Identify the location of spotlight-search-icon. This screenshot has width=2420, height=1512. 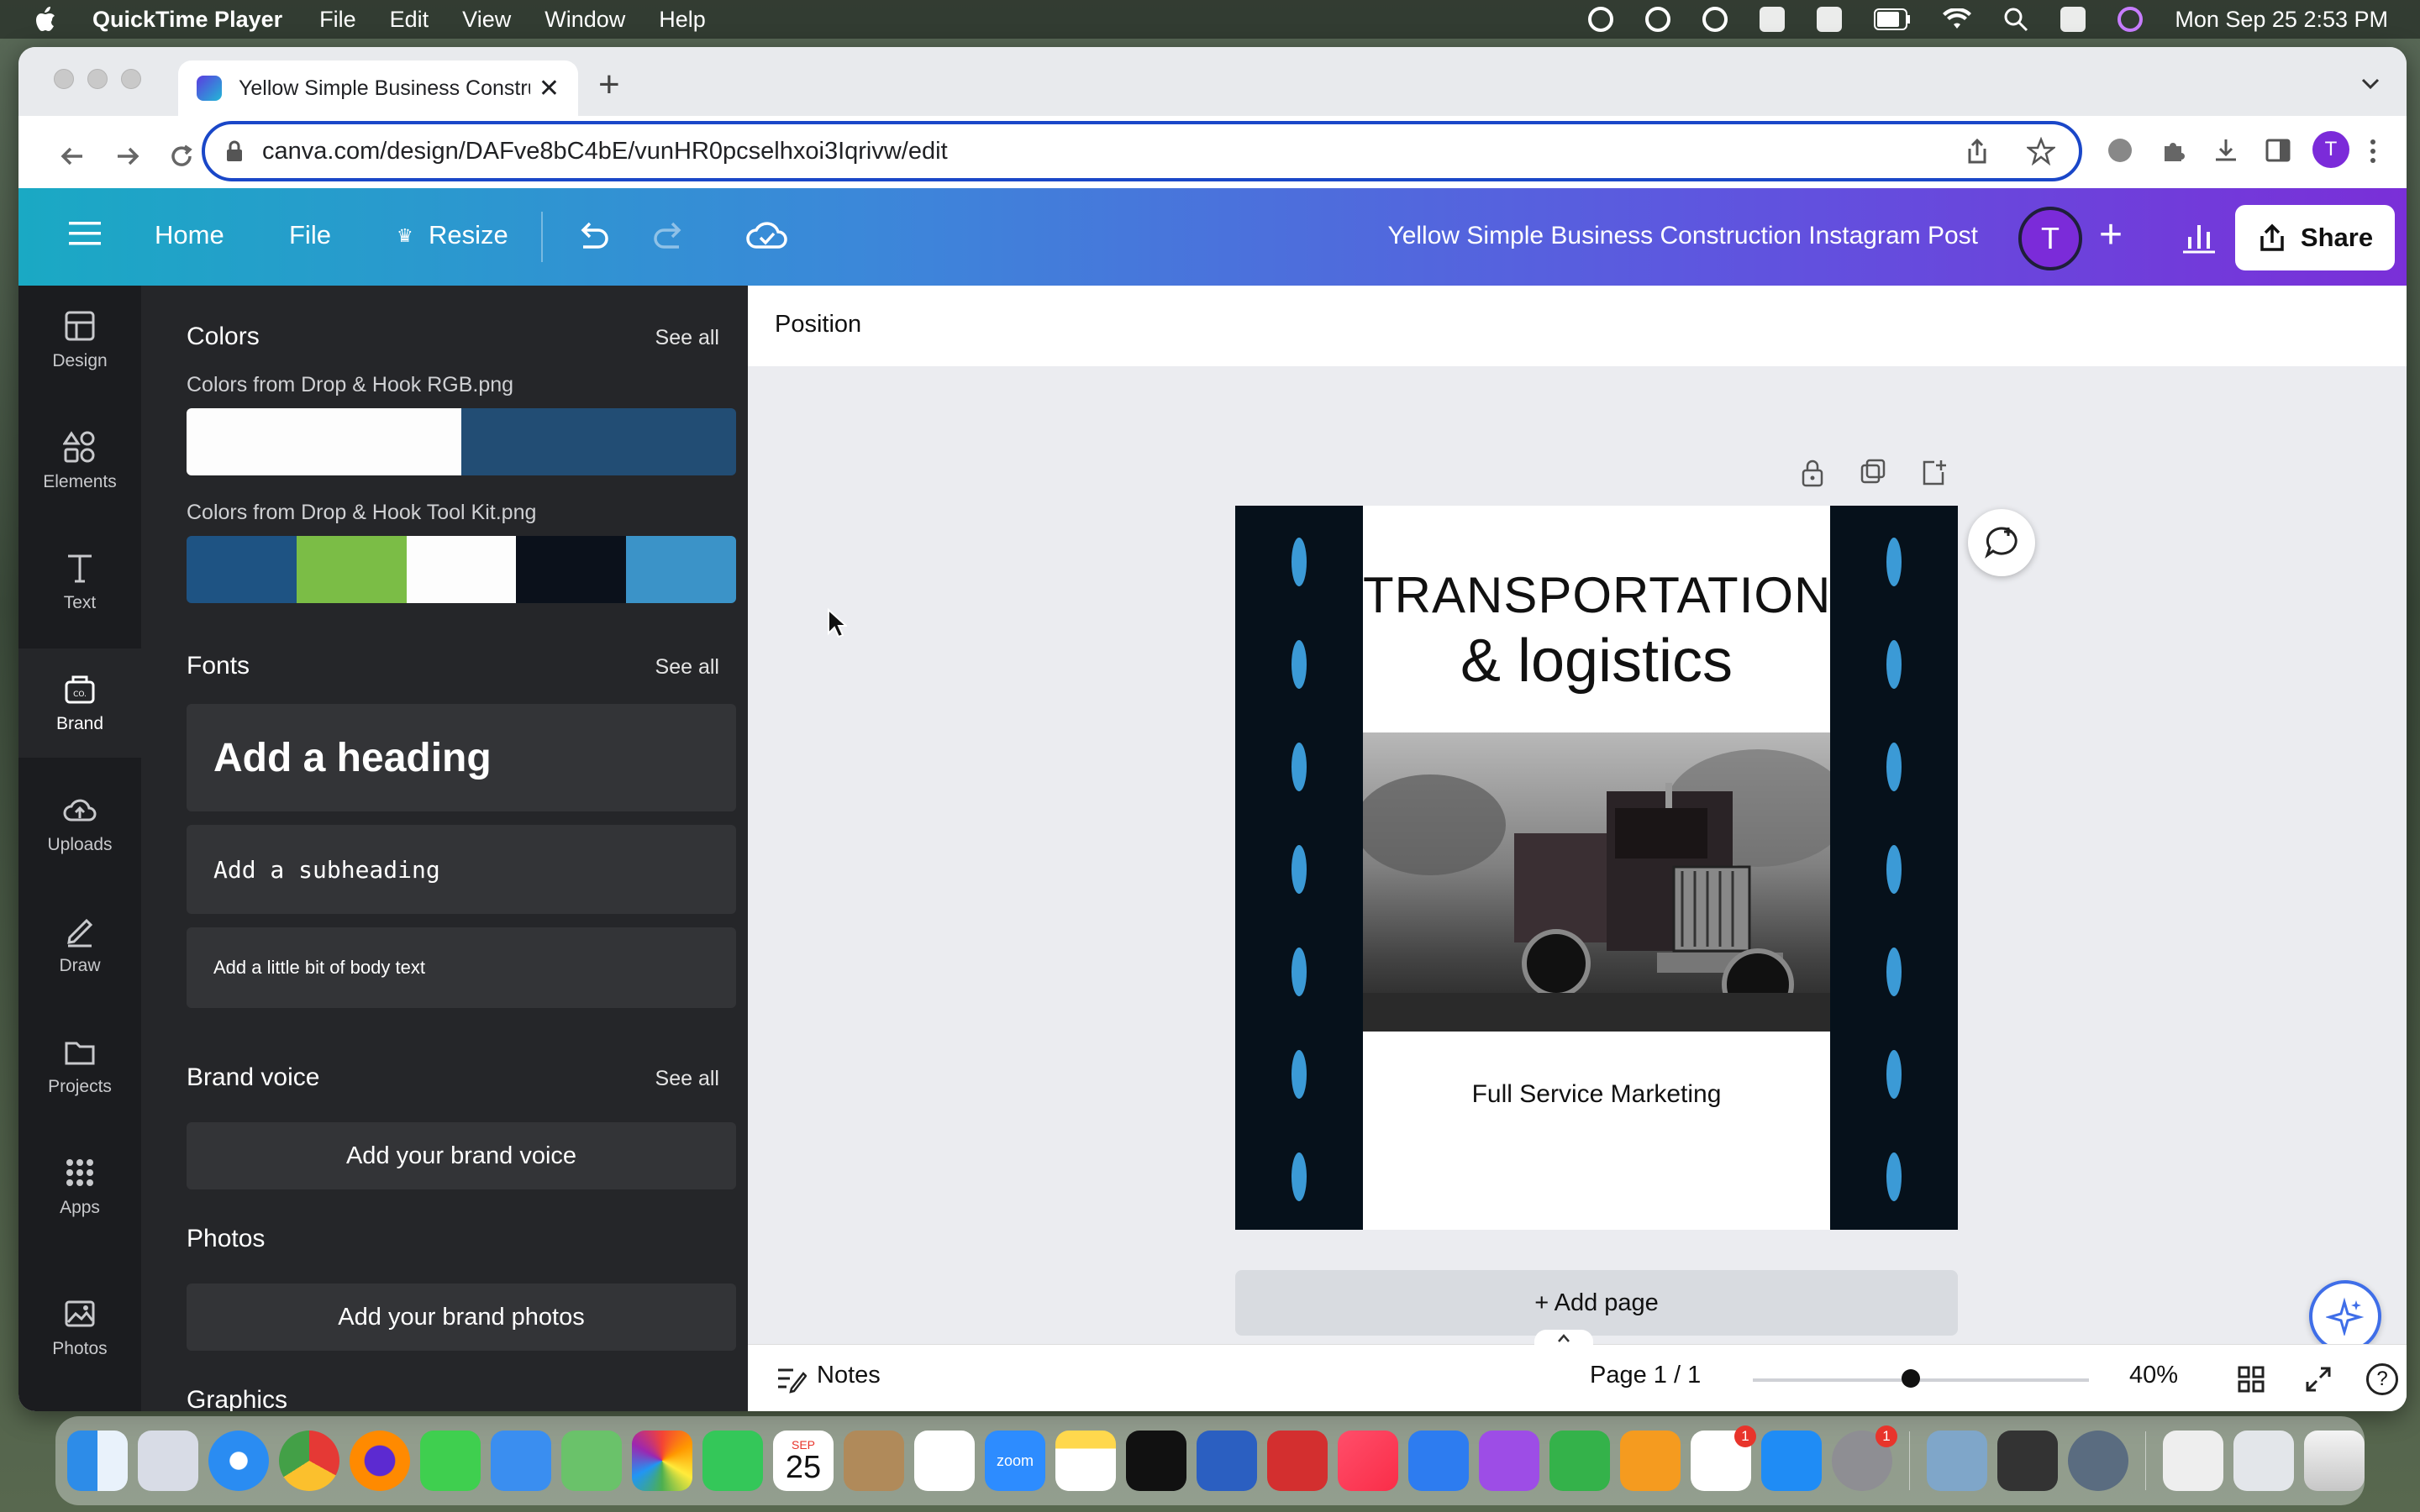
(2015, 19).